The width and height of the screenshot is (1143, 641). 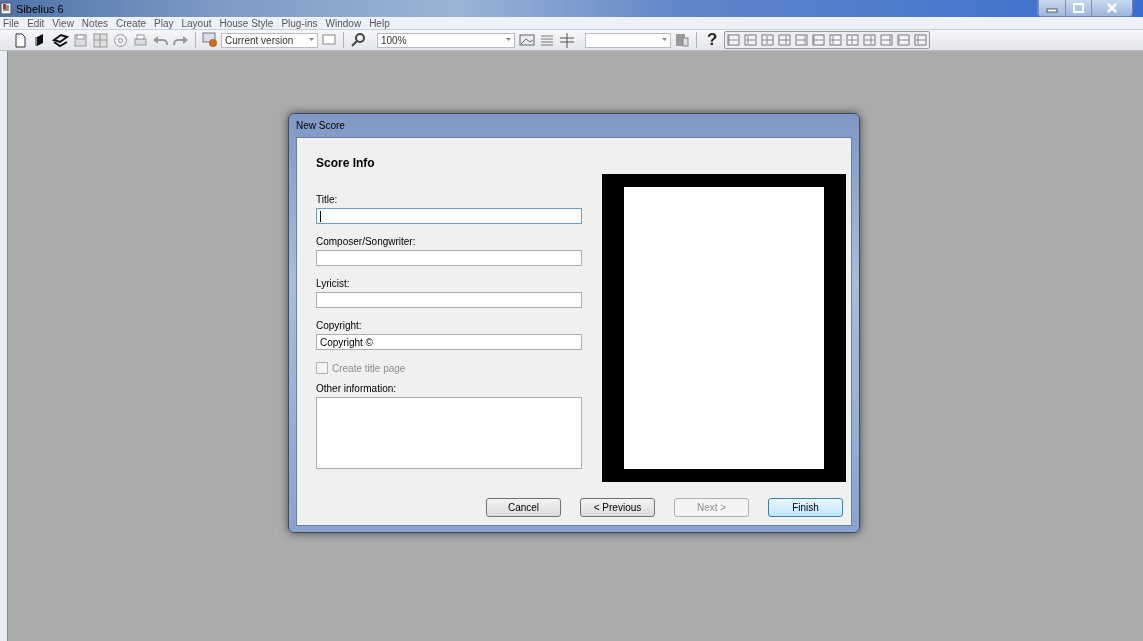 I want to click on field-label: Title:, so click(x=327, y=199).